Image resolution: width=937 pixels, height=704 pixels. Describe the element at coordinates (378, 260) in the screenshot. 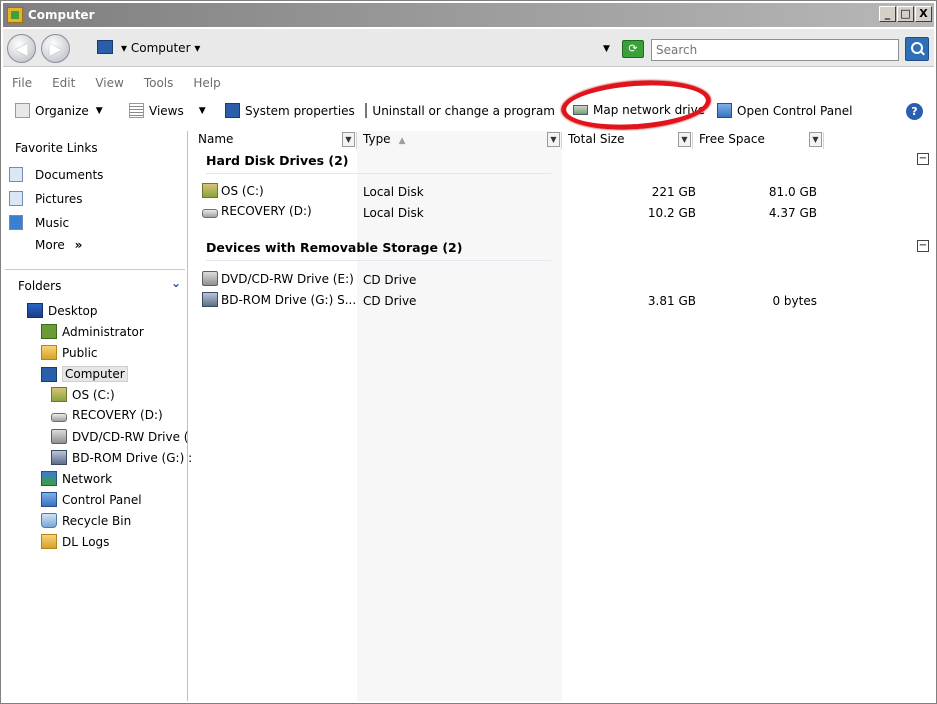

I see `group-separator` at that location.